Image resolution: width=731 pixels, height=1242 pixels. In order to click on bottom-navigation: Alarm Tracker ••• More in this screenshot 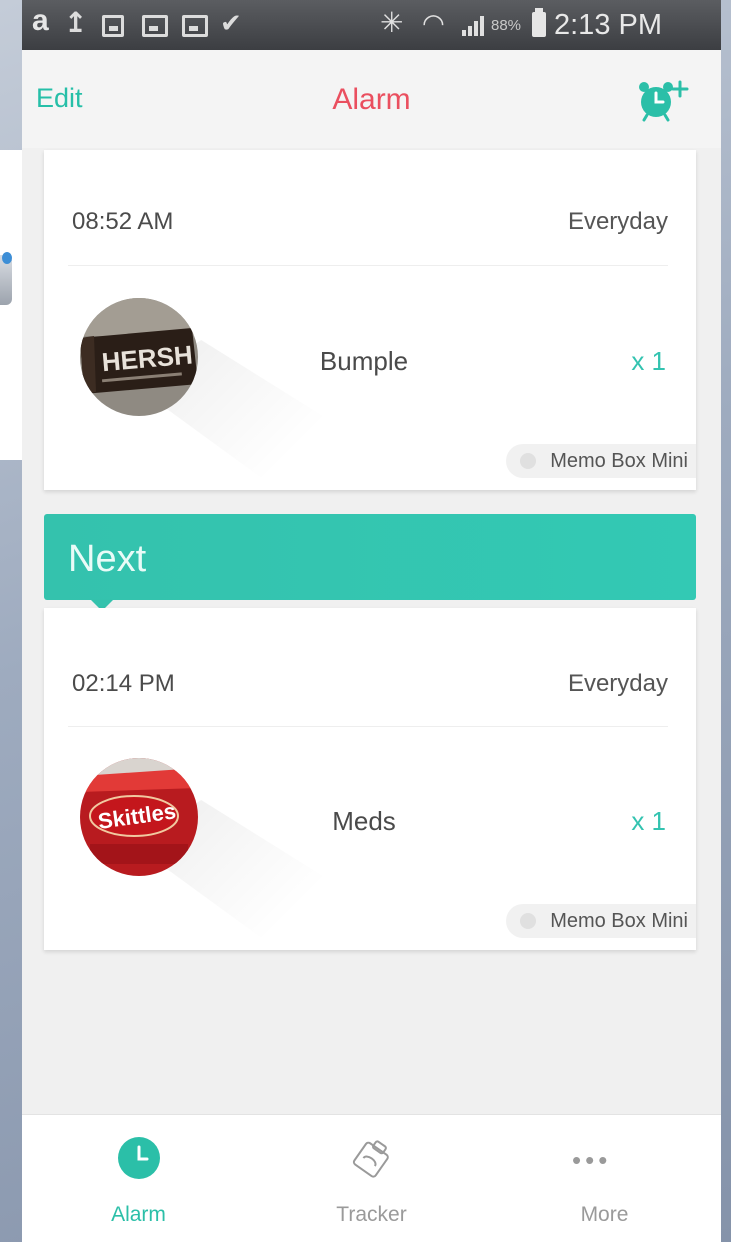, I will do `click(371, 1178)`.